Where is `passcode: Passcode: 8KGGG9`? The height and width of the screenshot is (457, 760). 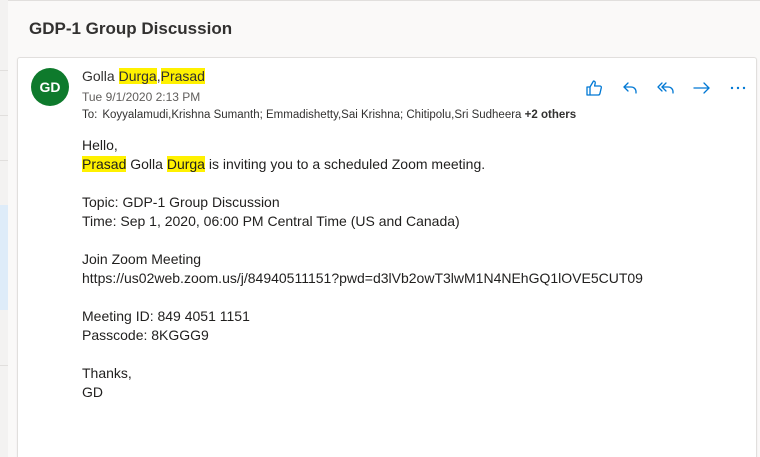
passcode: Passcode: 8KGGG9 is located at coordinates (145, 335).